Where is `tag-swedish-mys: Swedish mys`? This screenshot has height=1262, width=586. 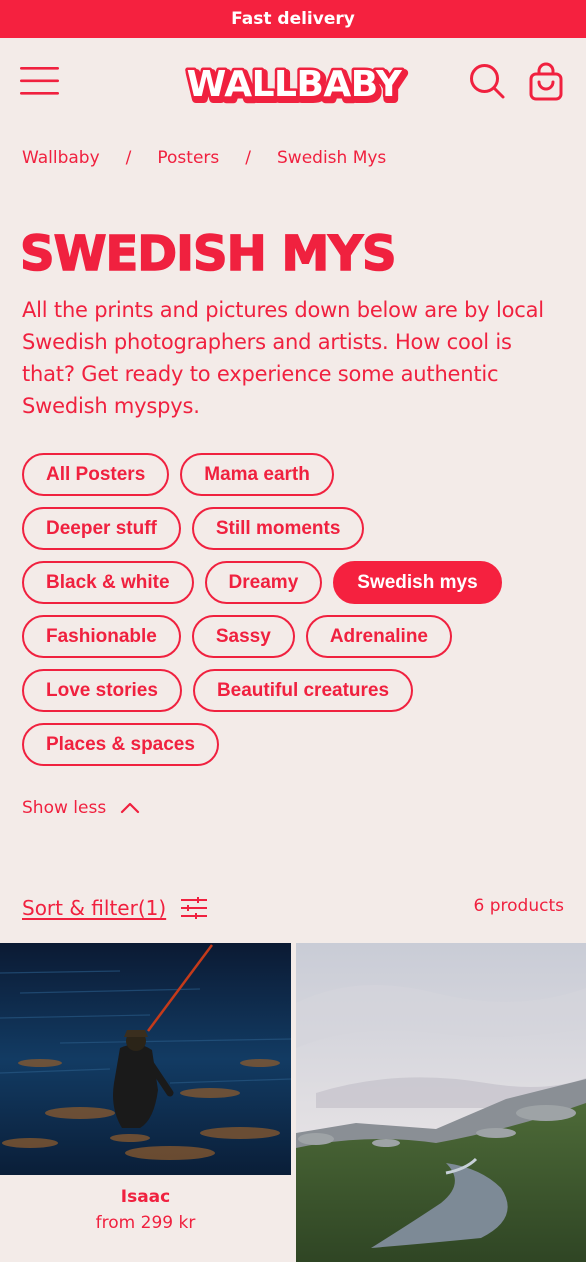 tag-swedish-mys: Swedish mys is located at coordinates (417, 582).